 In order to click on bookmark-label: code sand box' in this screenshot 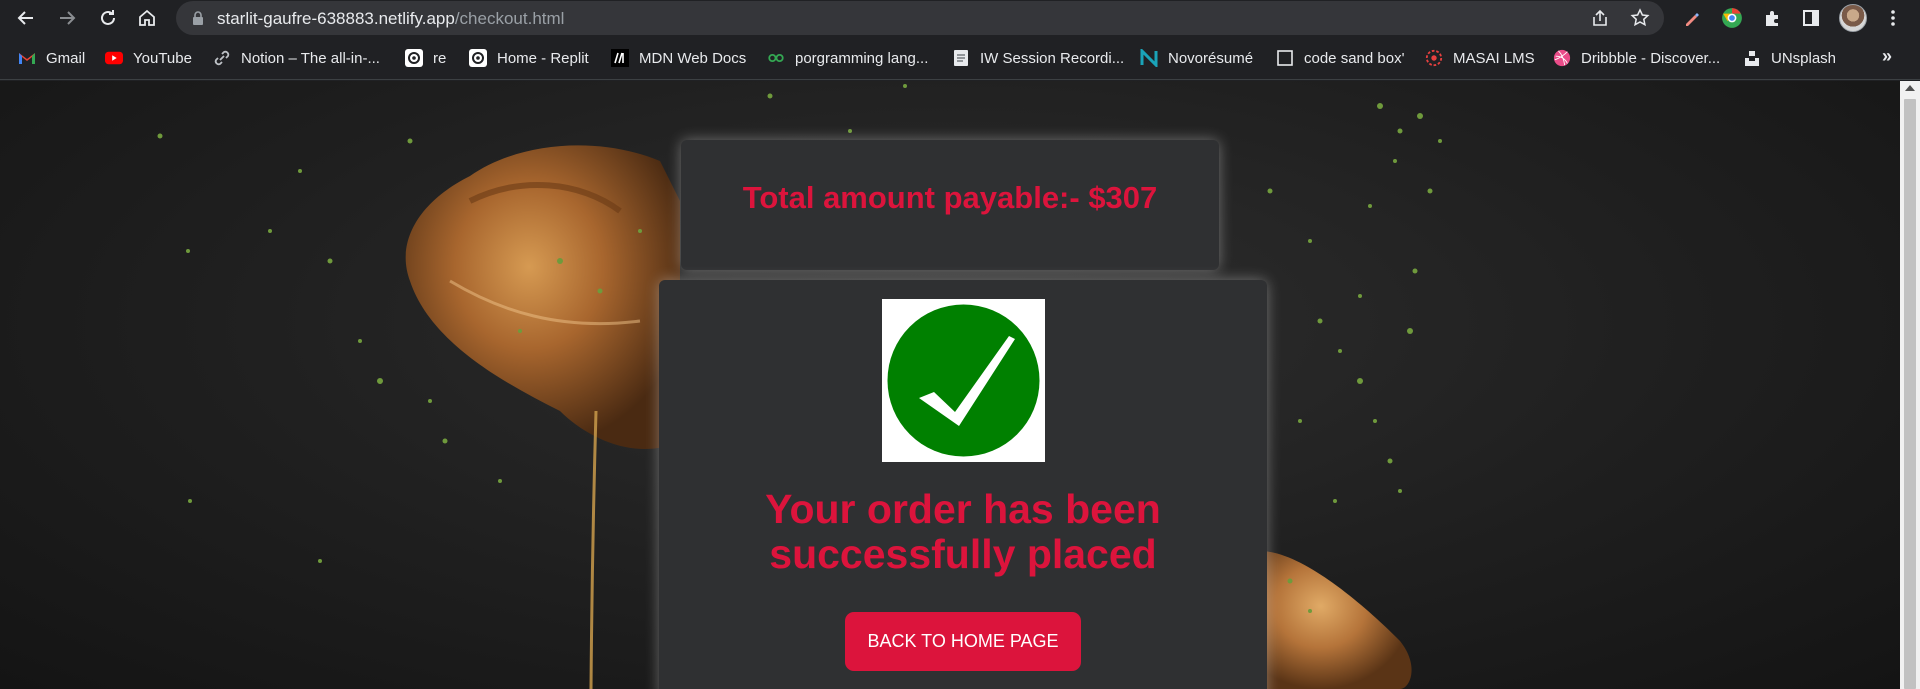, I will do `click(1354, 58)`.